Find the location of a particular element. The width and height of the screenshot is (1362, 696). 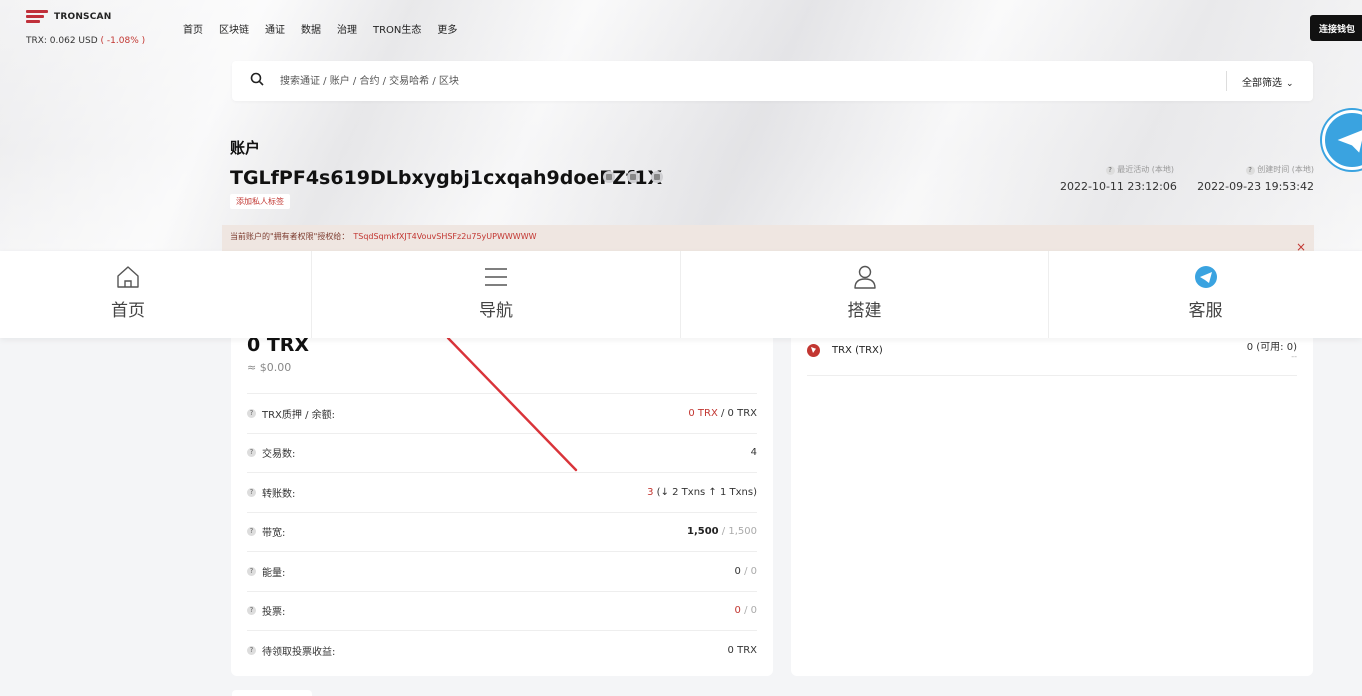

account-address: TGLfPF4s619DLbxygbj1cxqah9doeFZf1X is located at coordinates (446, 178).